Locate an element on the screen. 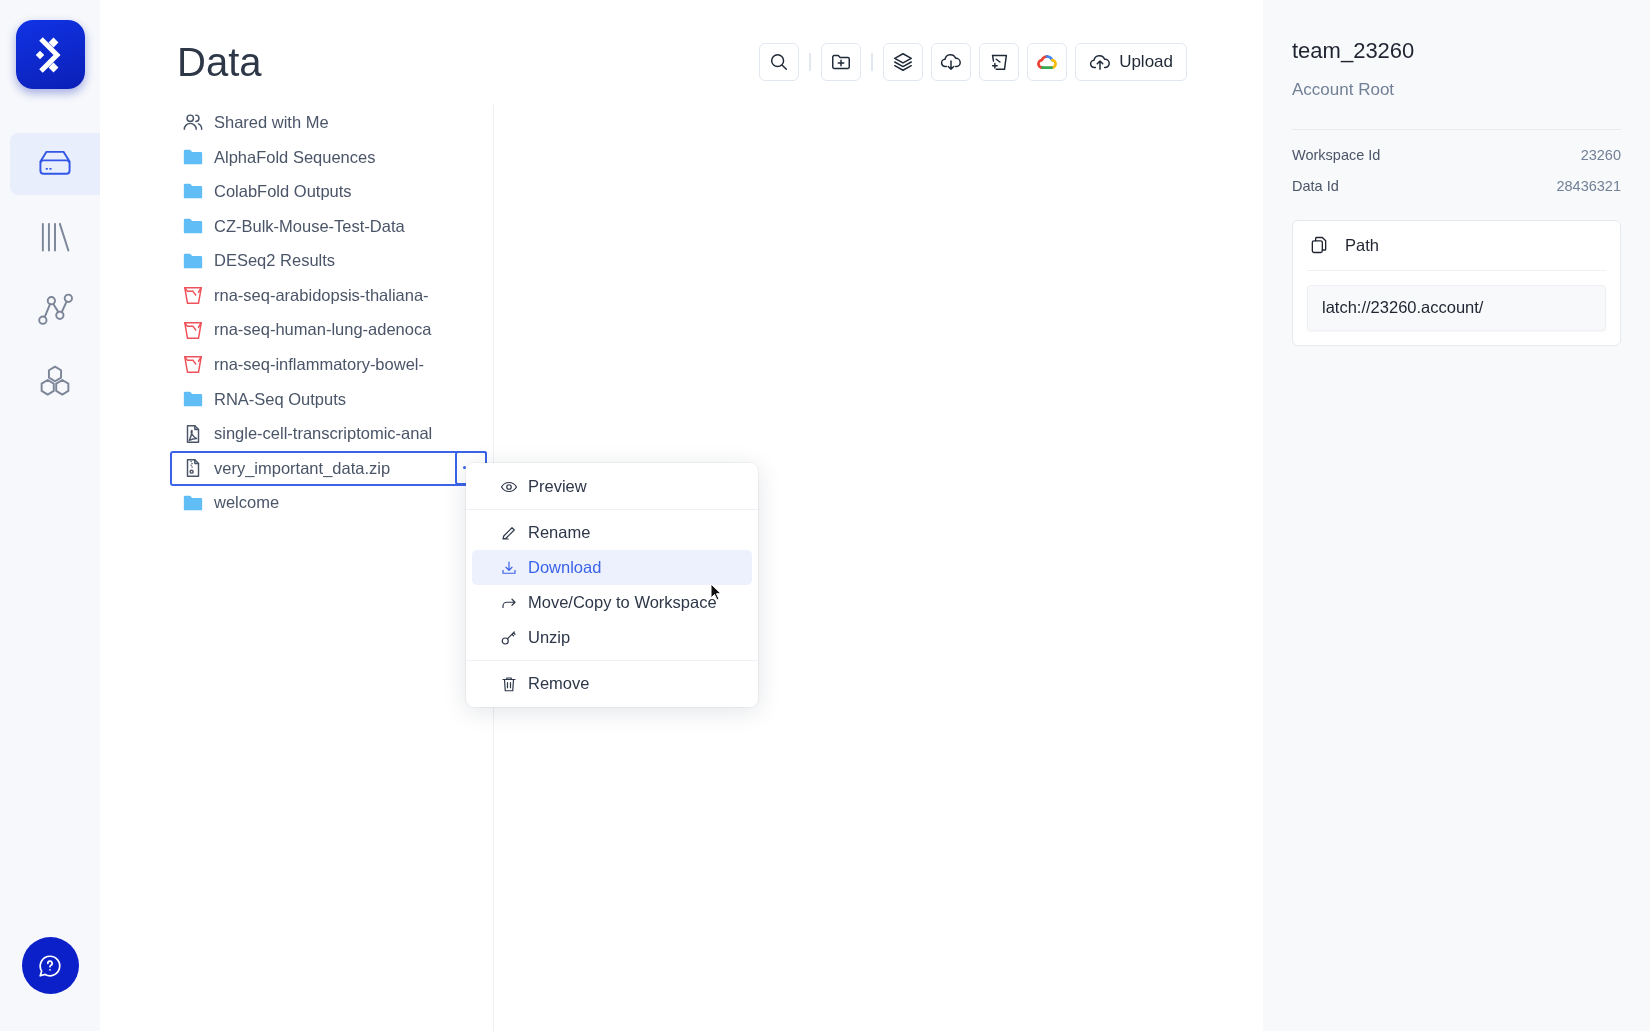  field-value: 23260 is located at coordinates (1600, 155).